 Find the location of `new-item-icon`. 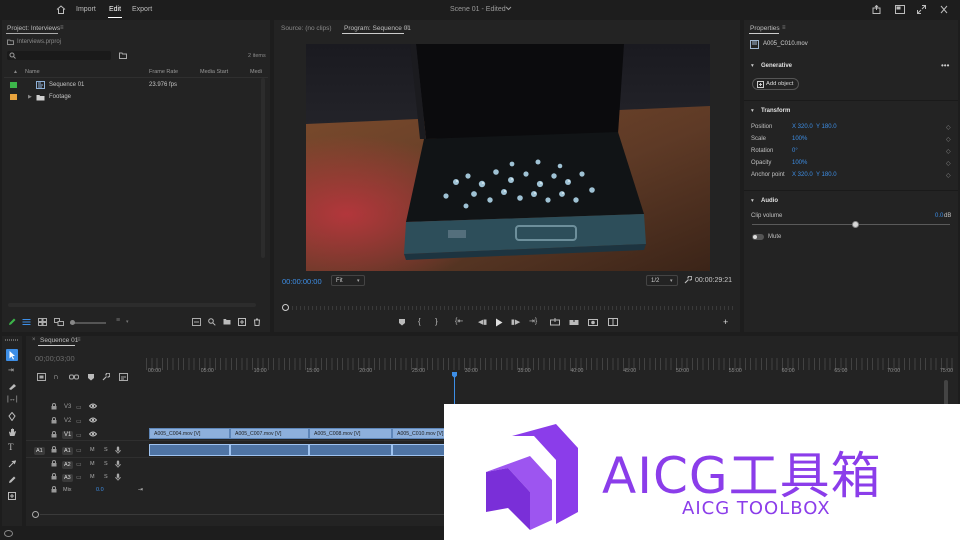

new-item-icon is located at coordinates (242, 322).